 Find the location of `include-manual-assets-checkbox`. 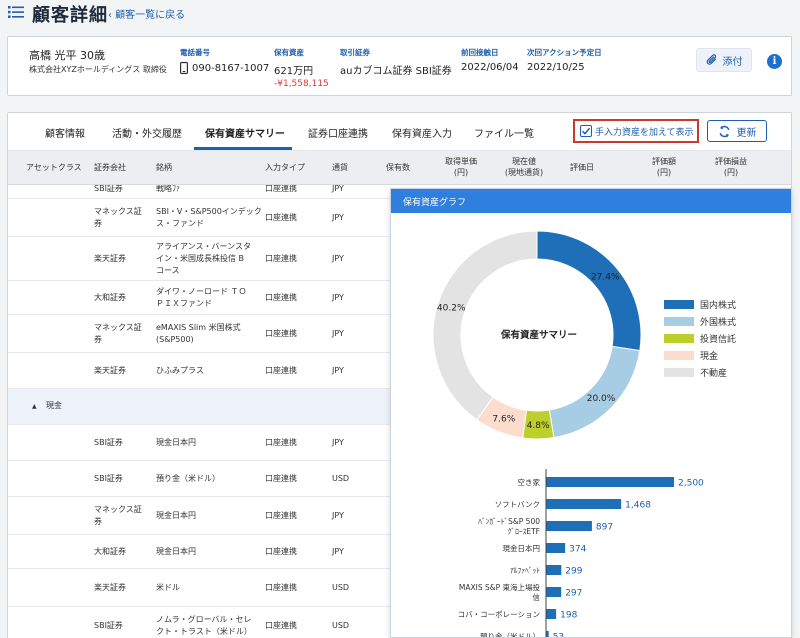

include-manual-assets-checkbox is located at coordinates (586, 131).